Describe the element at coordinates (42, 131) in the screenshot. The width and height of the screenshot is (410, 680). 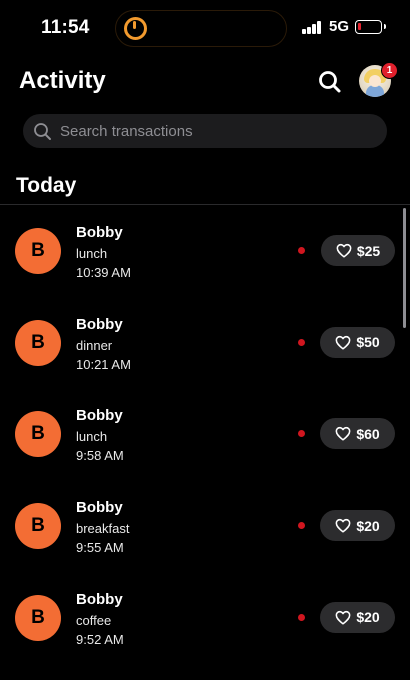
I see `search-field-icon` at that location.